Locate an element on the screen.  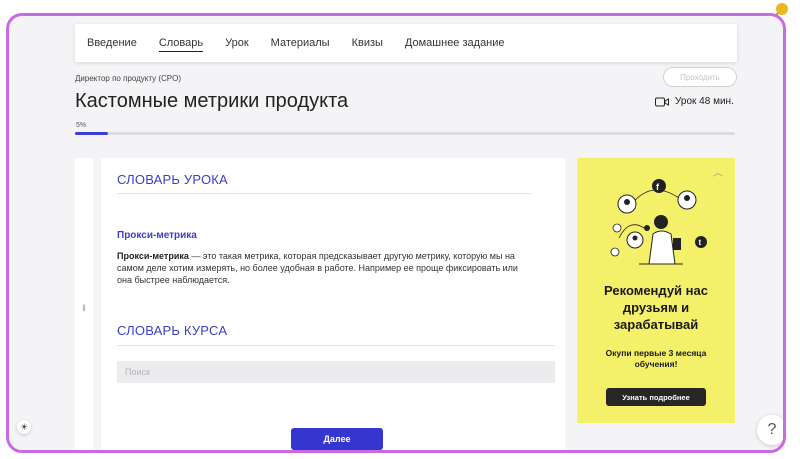
tab-homework: Домашнее задание is located at coordinates (455, 43).